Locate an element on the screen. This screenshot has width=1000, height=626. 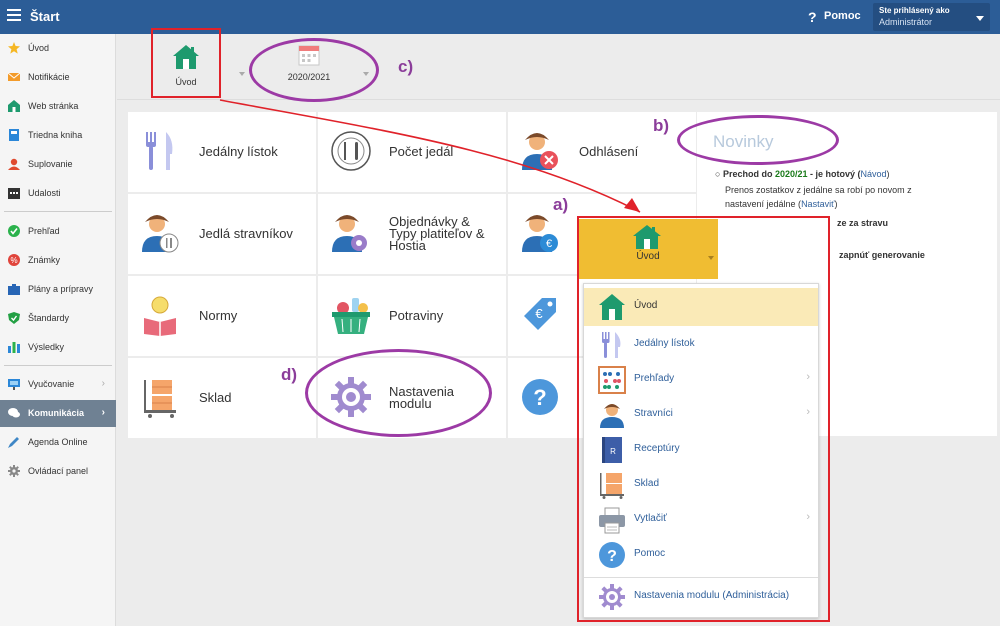
menu-icon is located at coordinates (14, 15).